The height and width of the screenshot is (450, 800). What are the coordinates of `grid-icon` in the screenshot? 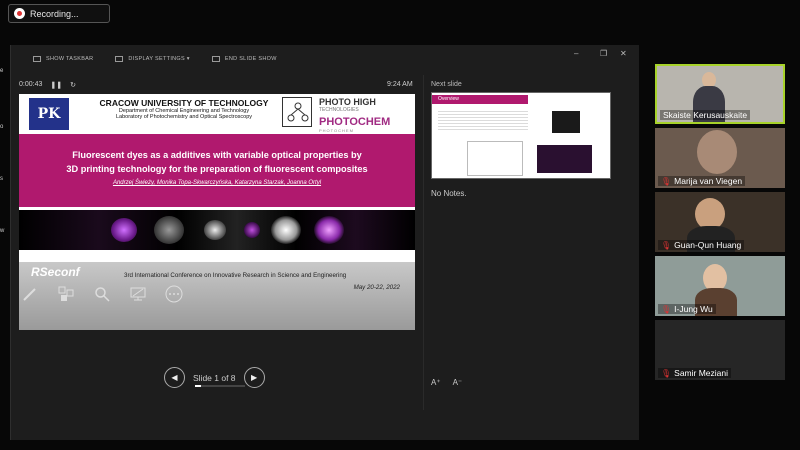 It's located at (66, 294).